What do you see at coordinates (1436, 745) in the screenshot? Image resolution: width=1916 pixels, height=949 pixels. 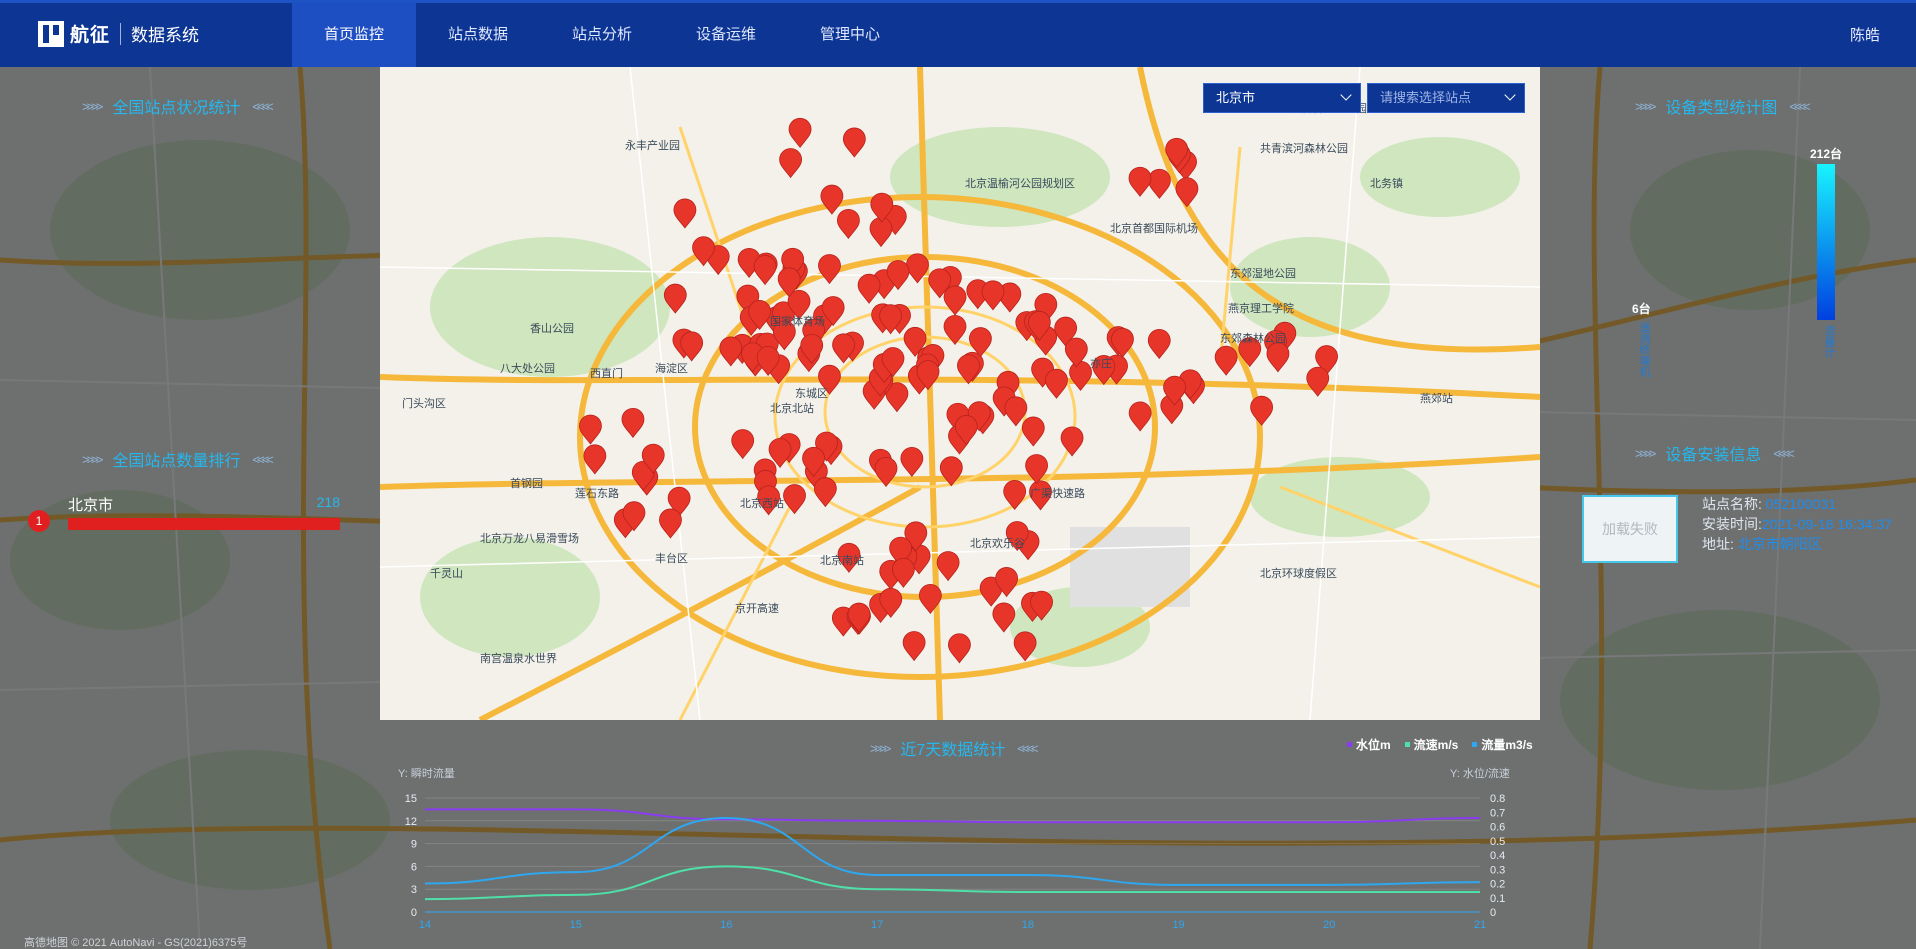 I see `legend-label: 流速m/s` at bounding box center [1436, 745].